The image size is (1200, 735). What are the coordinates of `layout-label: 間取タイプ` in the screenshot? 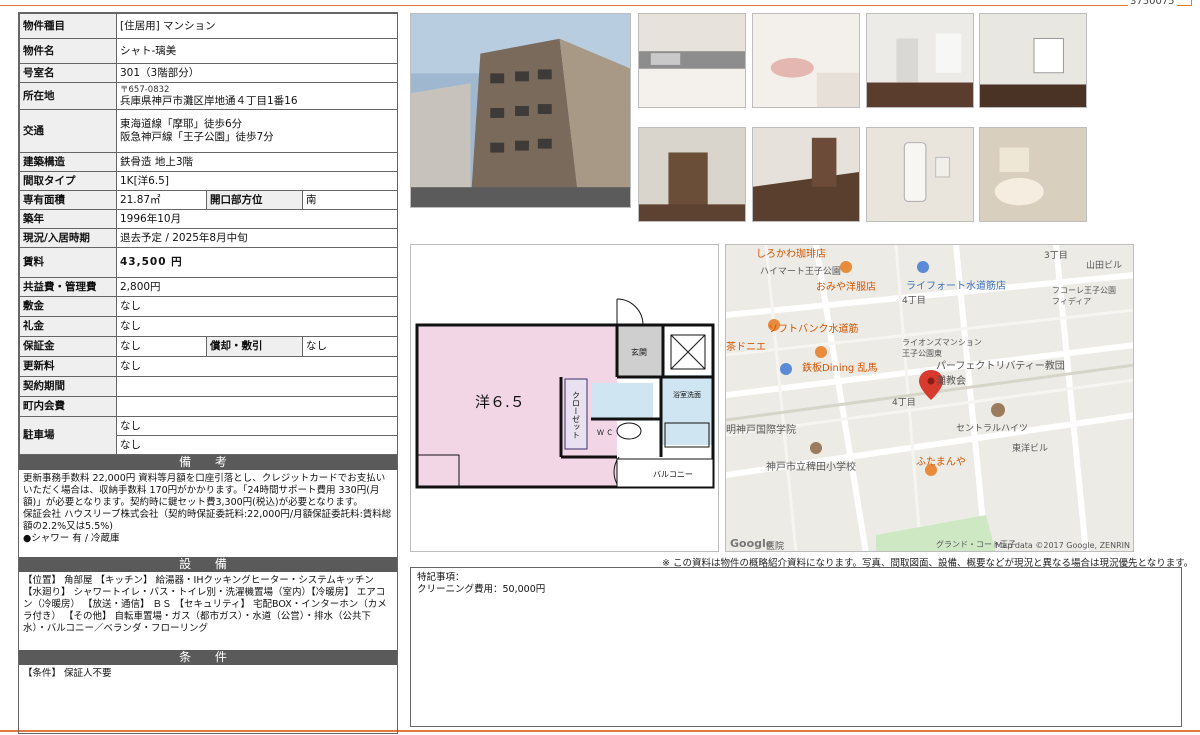 It's located at (68, 181).